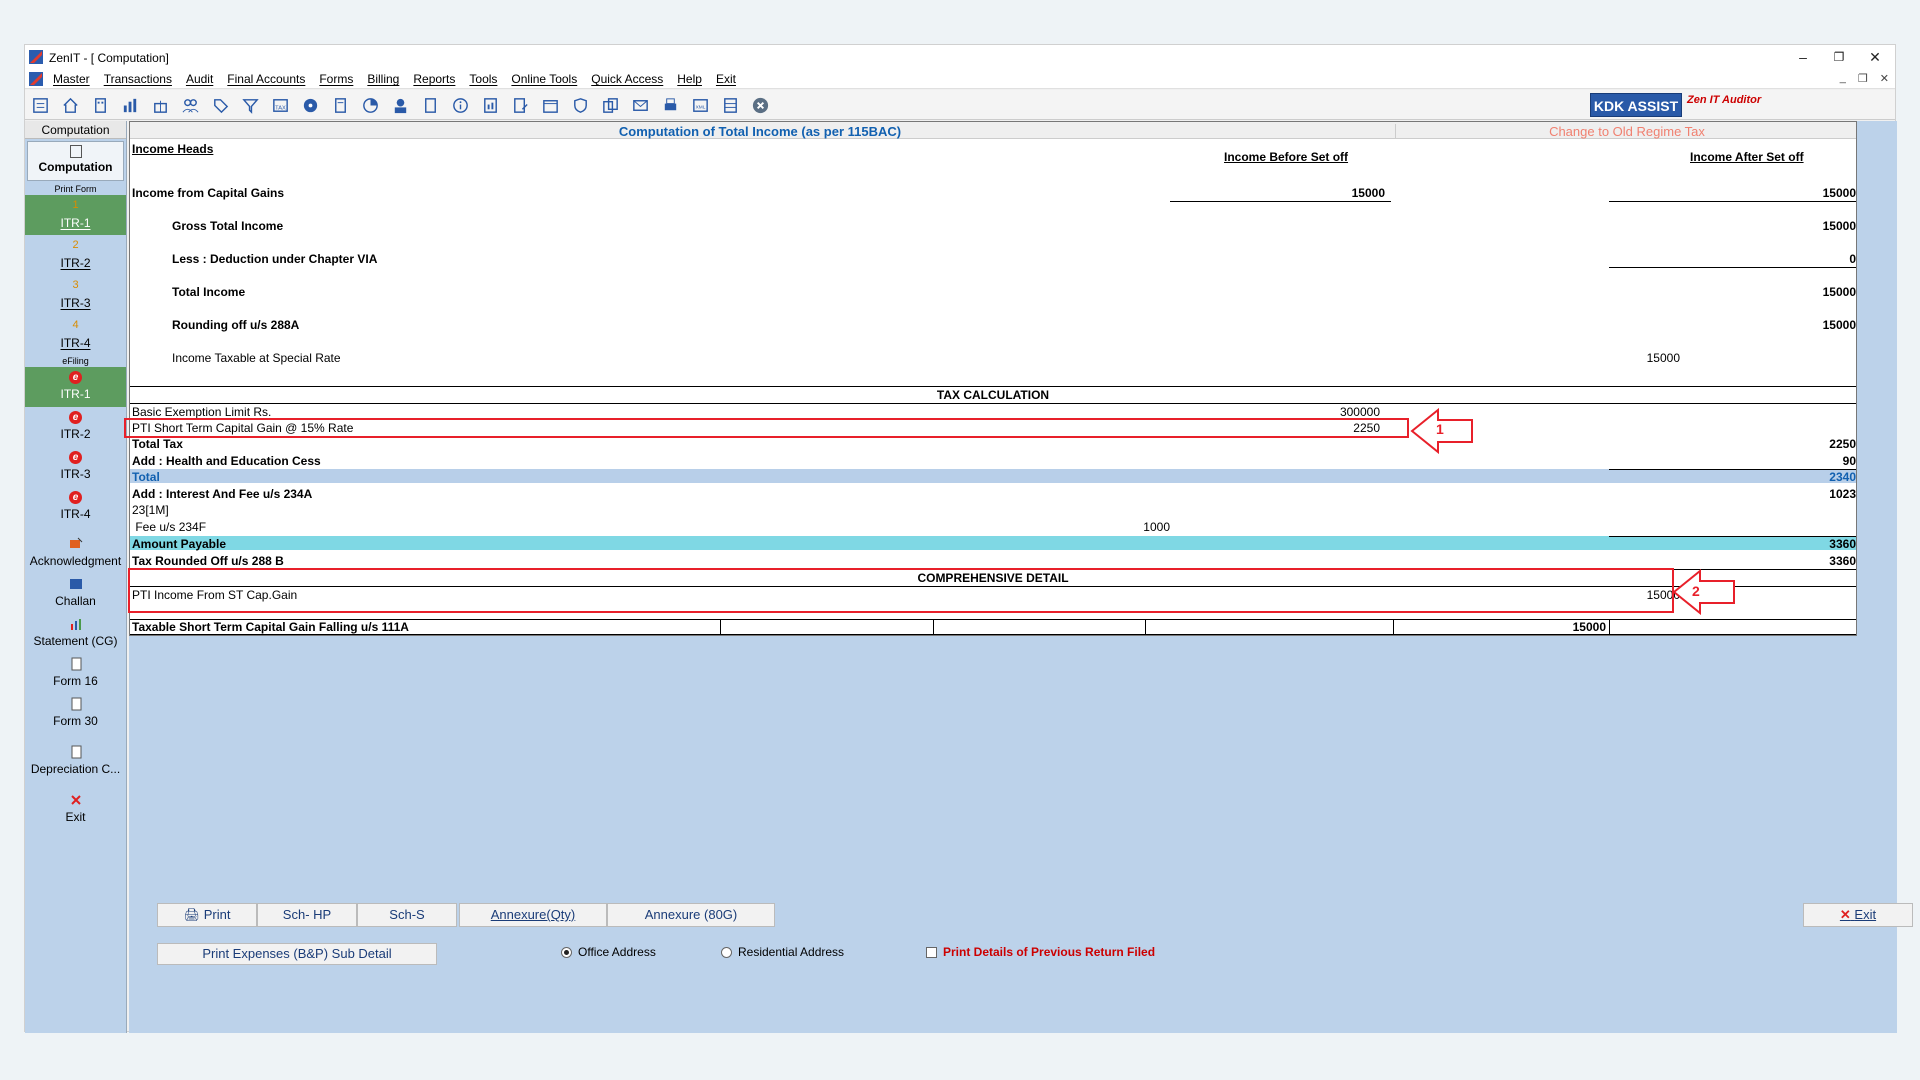 The height and width of the screenshot is (1080, 1920). I want to click on sidebar-item-print-itr-3: 3 ITR-3, so click(75, 295).